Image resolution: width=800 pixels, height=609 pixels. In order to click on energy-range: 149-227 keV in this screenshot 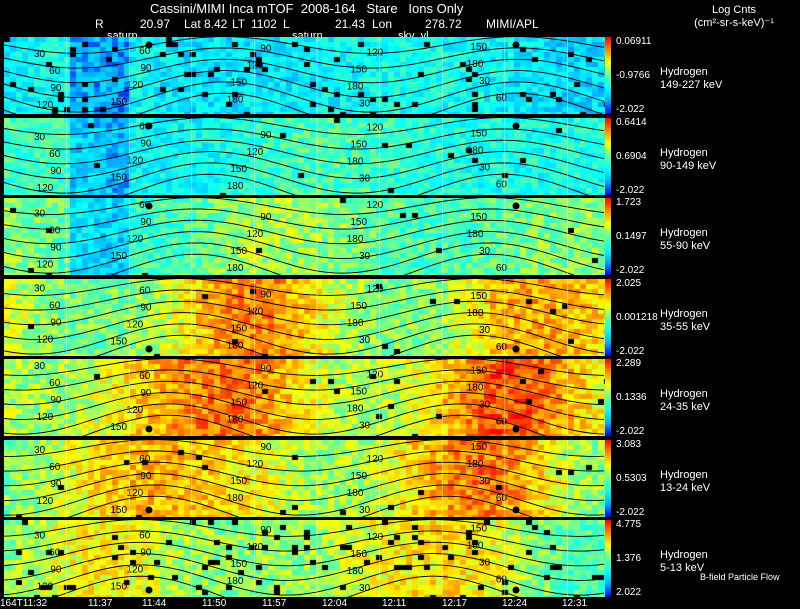, I will do `click(691, 85)`.